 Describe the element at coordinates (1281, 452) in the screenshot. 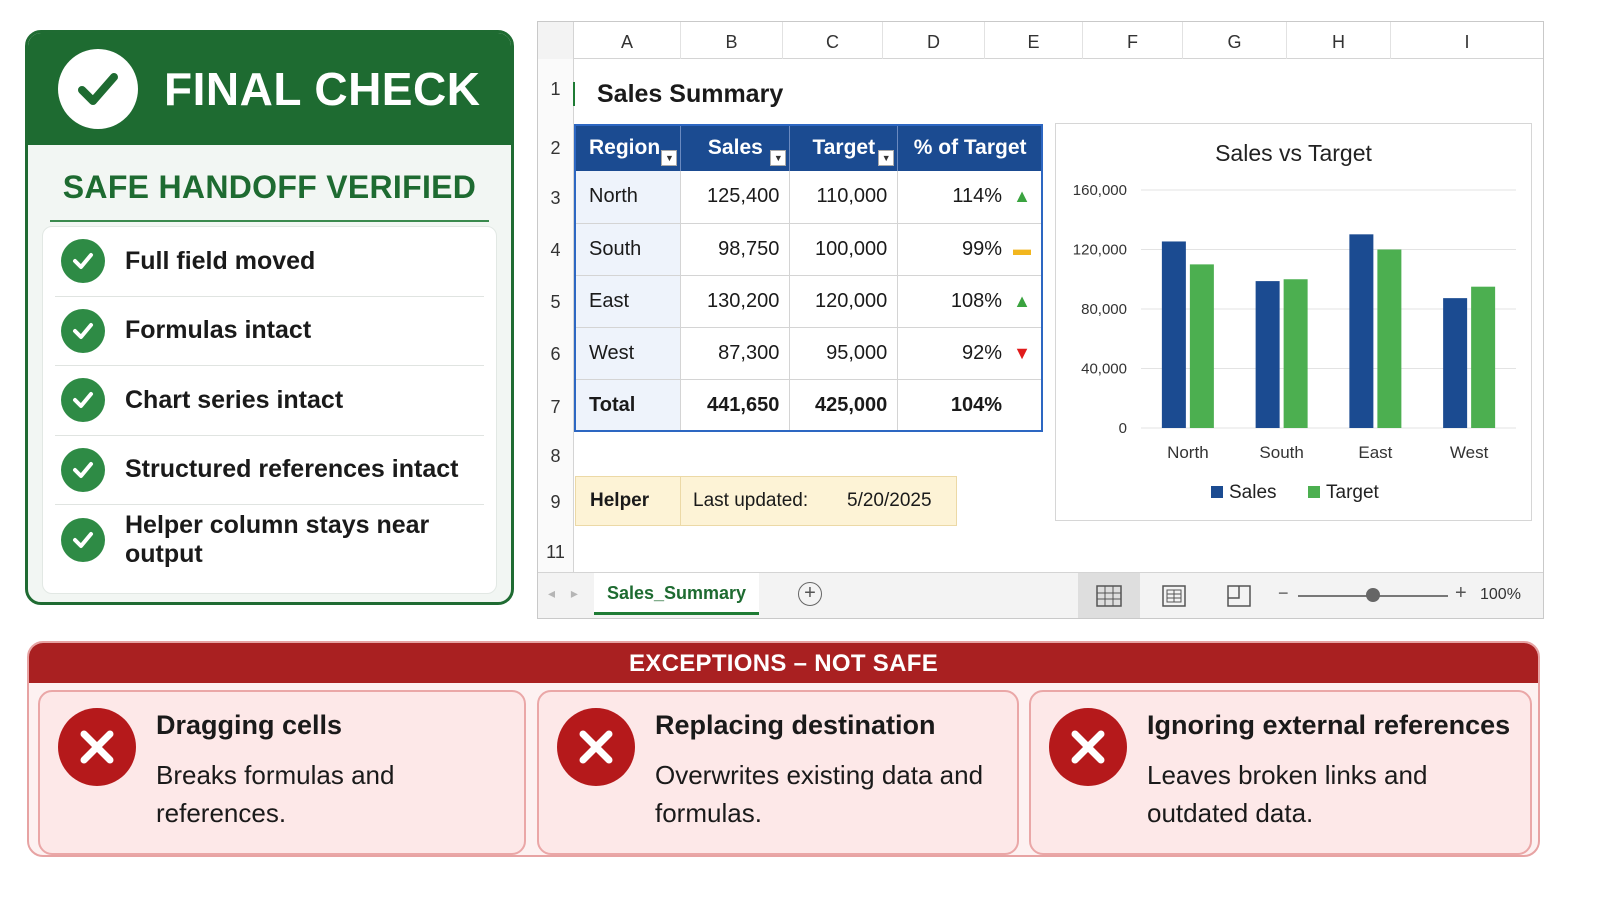

I see `x-tick-label: South` at that location.